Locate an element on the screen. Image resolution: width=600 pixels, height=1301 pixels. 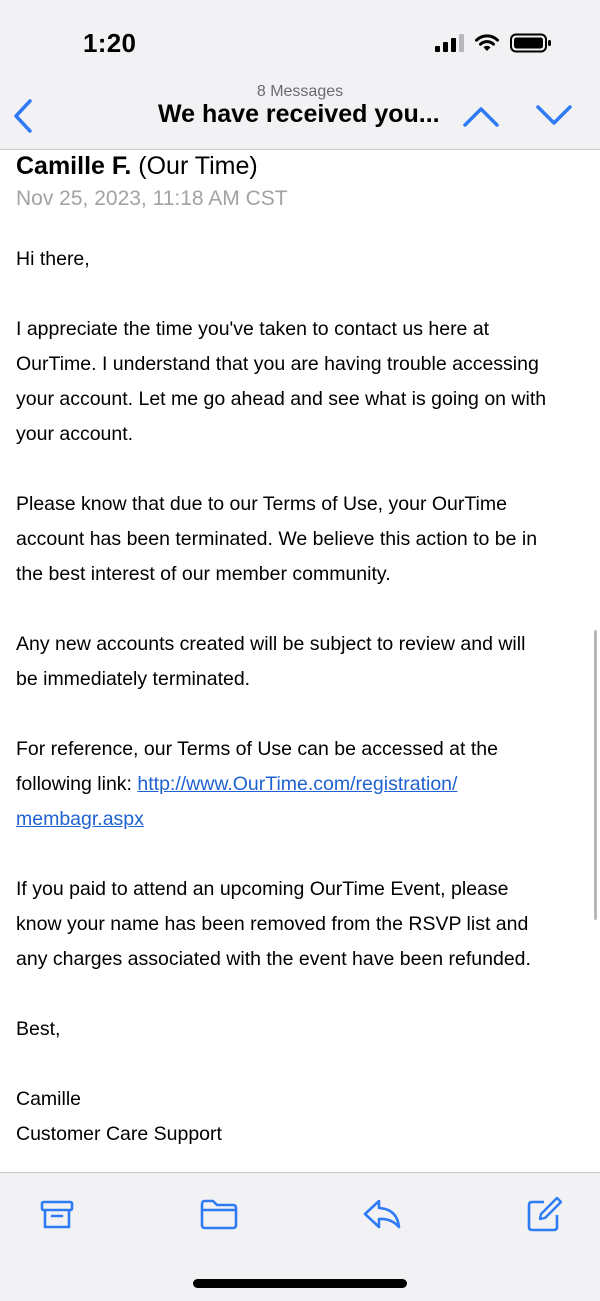
scrollbar is located at coordinates (595, 775).